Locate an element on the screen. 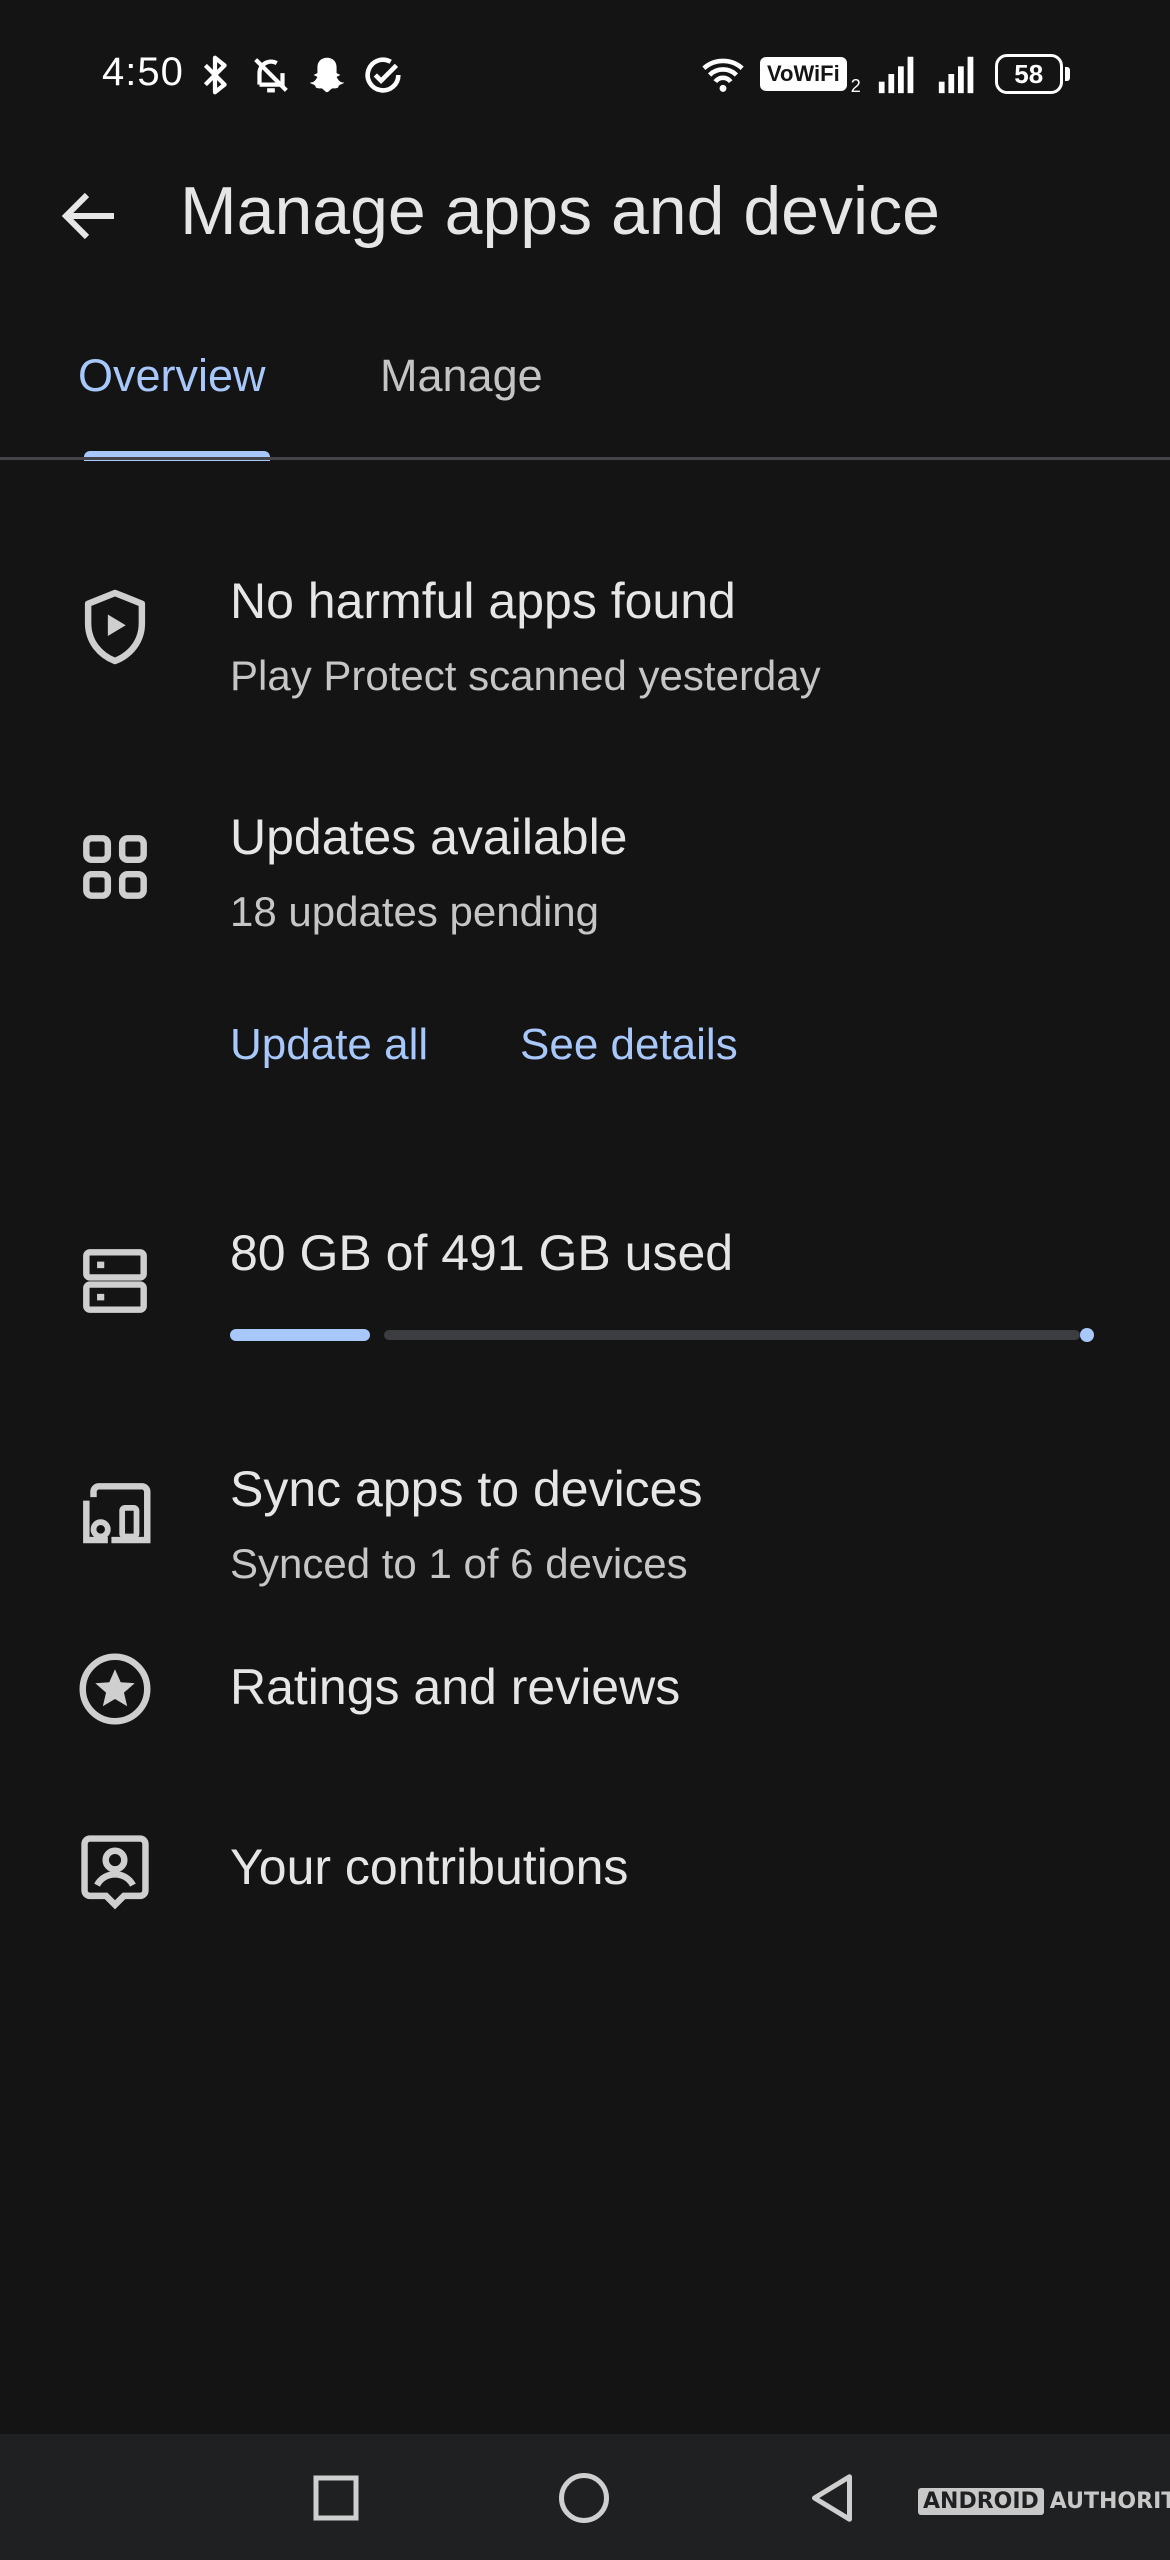  watermark-part2: AUTHORITY is located at coordinates (1109, 2501).